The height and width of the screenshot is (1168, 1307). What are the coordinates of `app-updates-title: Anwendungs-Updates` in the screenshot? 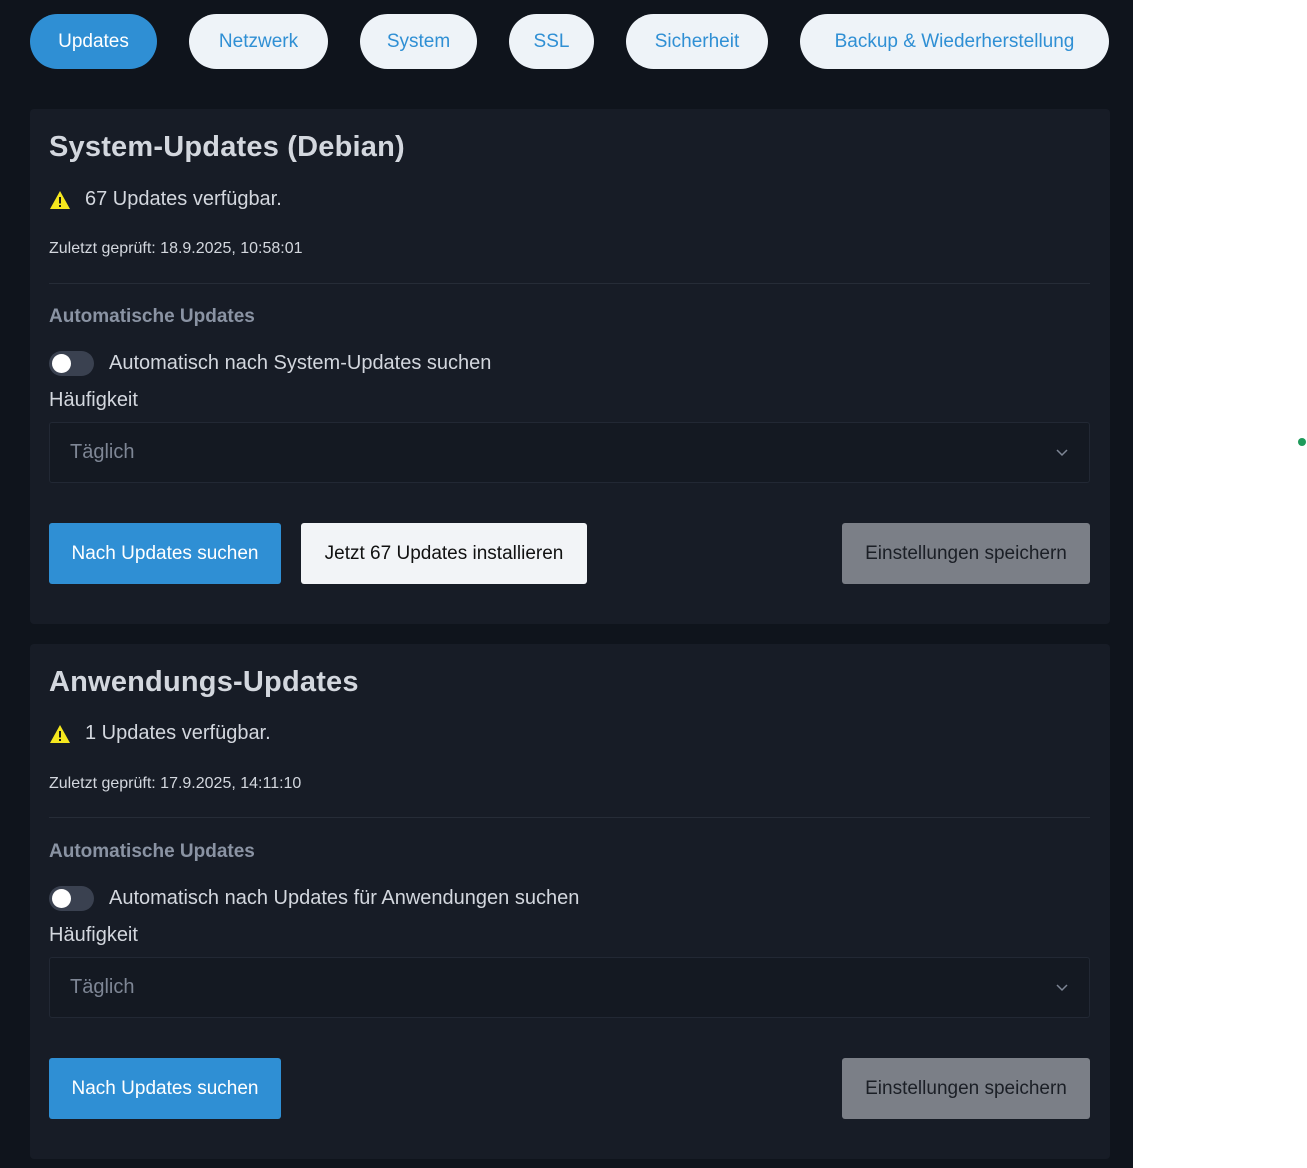 It's located at (204, 682).